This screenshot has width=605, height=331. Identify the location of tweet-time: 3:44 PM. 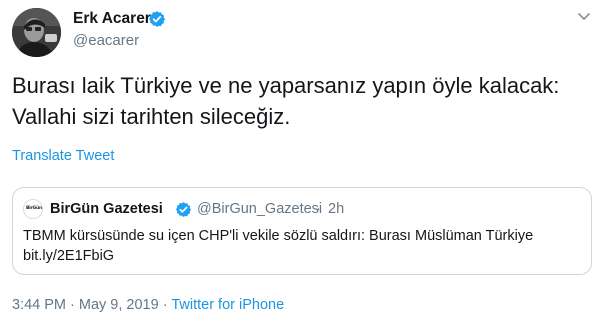
(39, 305).